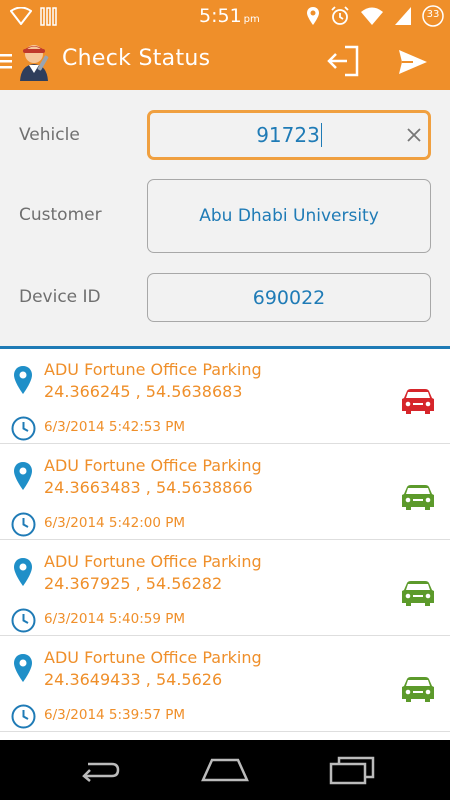 This screenshot has width=450, height=800. I want to click on alarm-icon, so click(340, 15).